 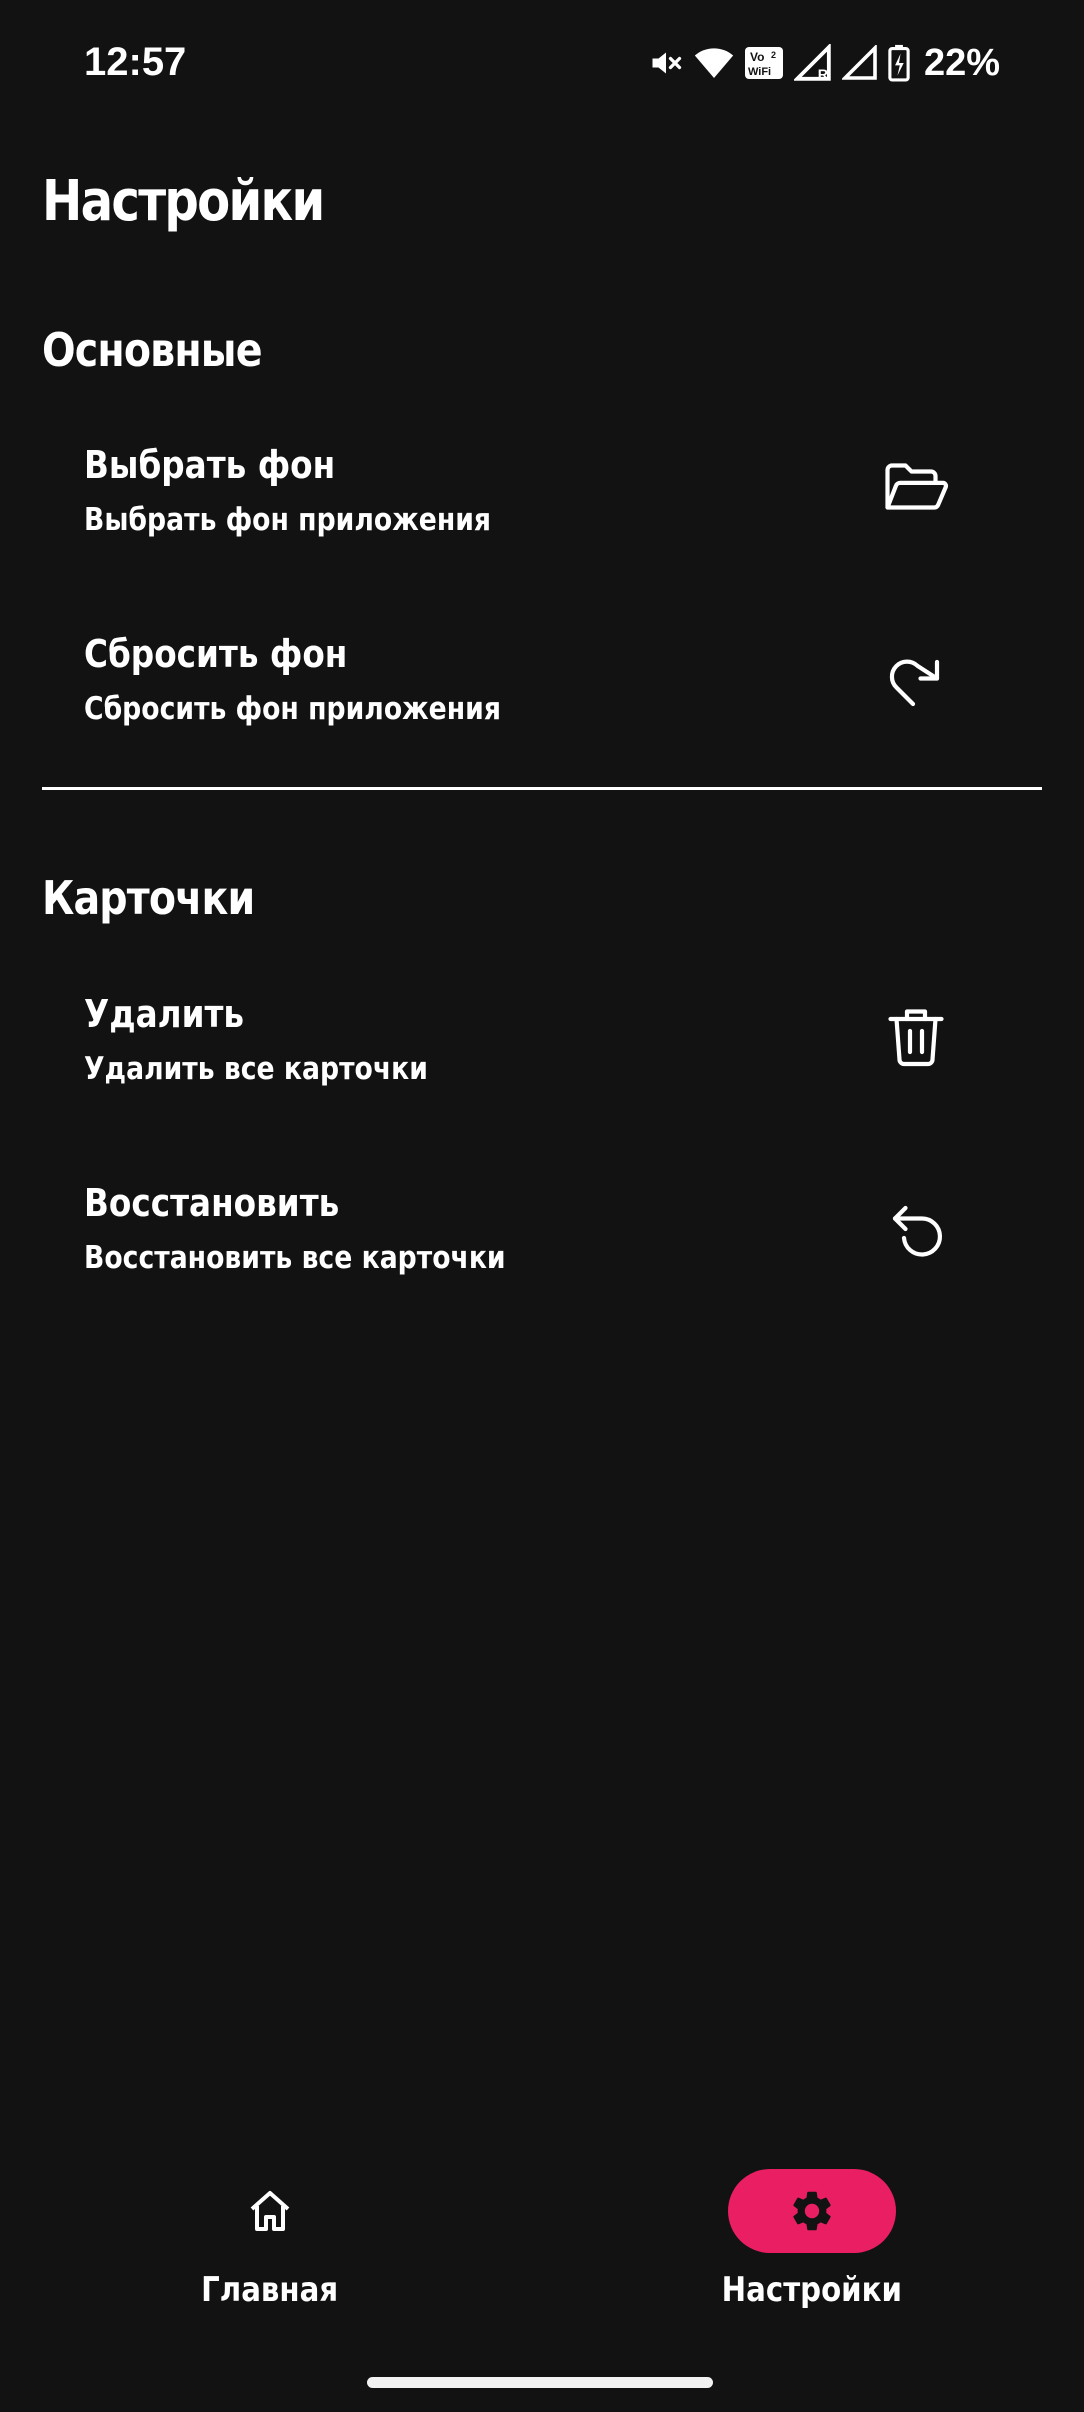 I want to click on setting-reset-background: Сбросить фон Сбросить фон приложения, so click(x=542, y=698).